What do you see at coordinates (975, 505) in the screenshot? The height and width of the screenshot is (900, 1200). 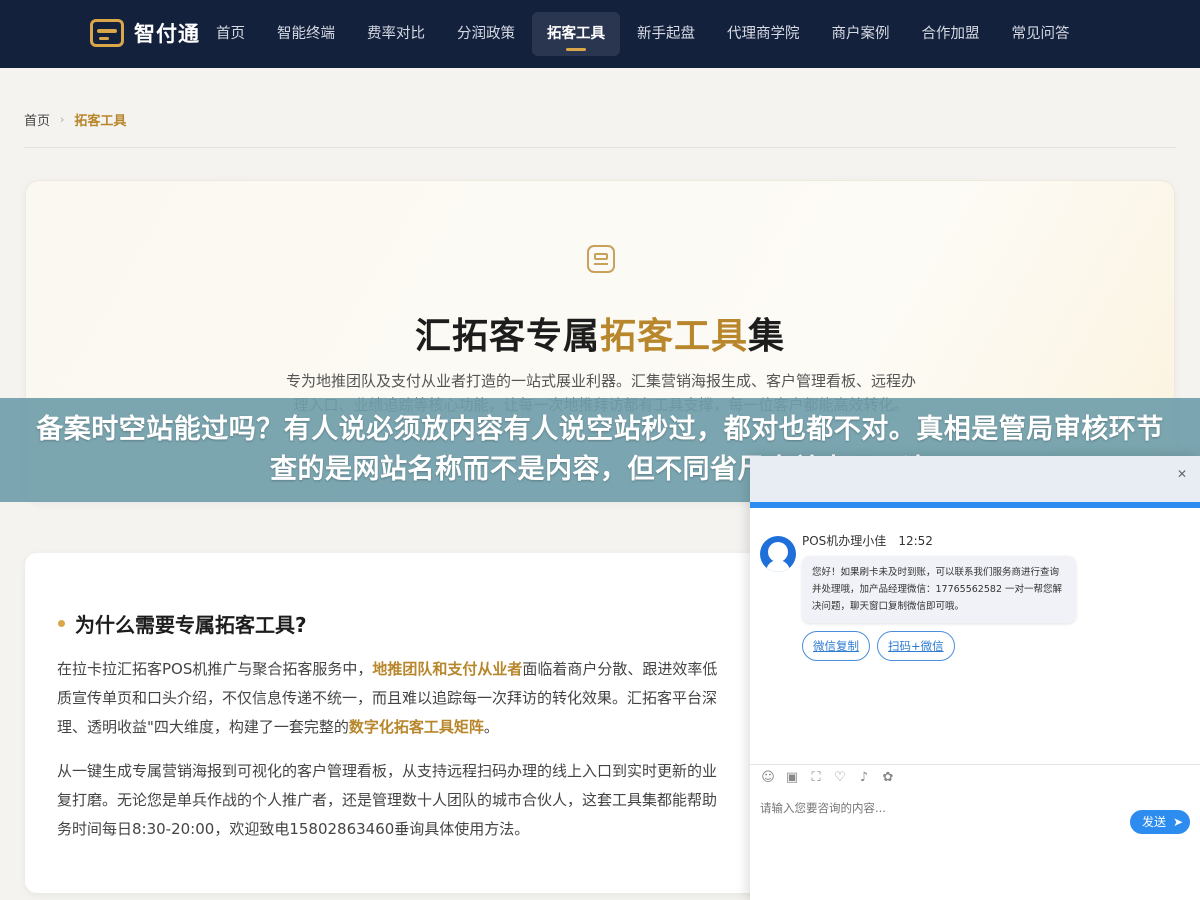 I see `chat-header-strip` at bounding box center [975, 505].